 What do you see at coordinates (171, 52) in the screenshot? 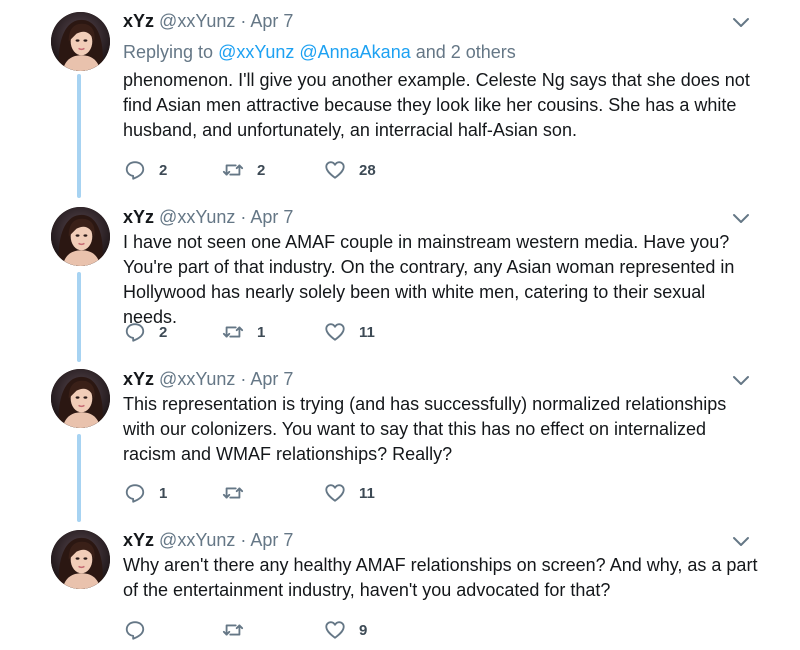
I see `replying-prefix: Replying to` at bounding box center [171, 52].